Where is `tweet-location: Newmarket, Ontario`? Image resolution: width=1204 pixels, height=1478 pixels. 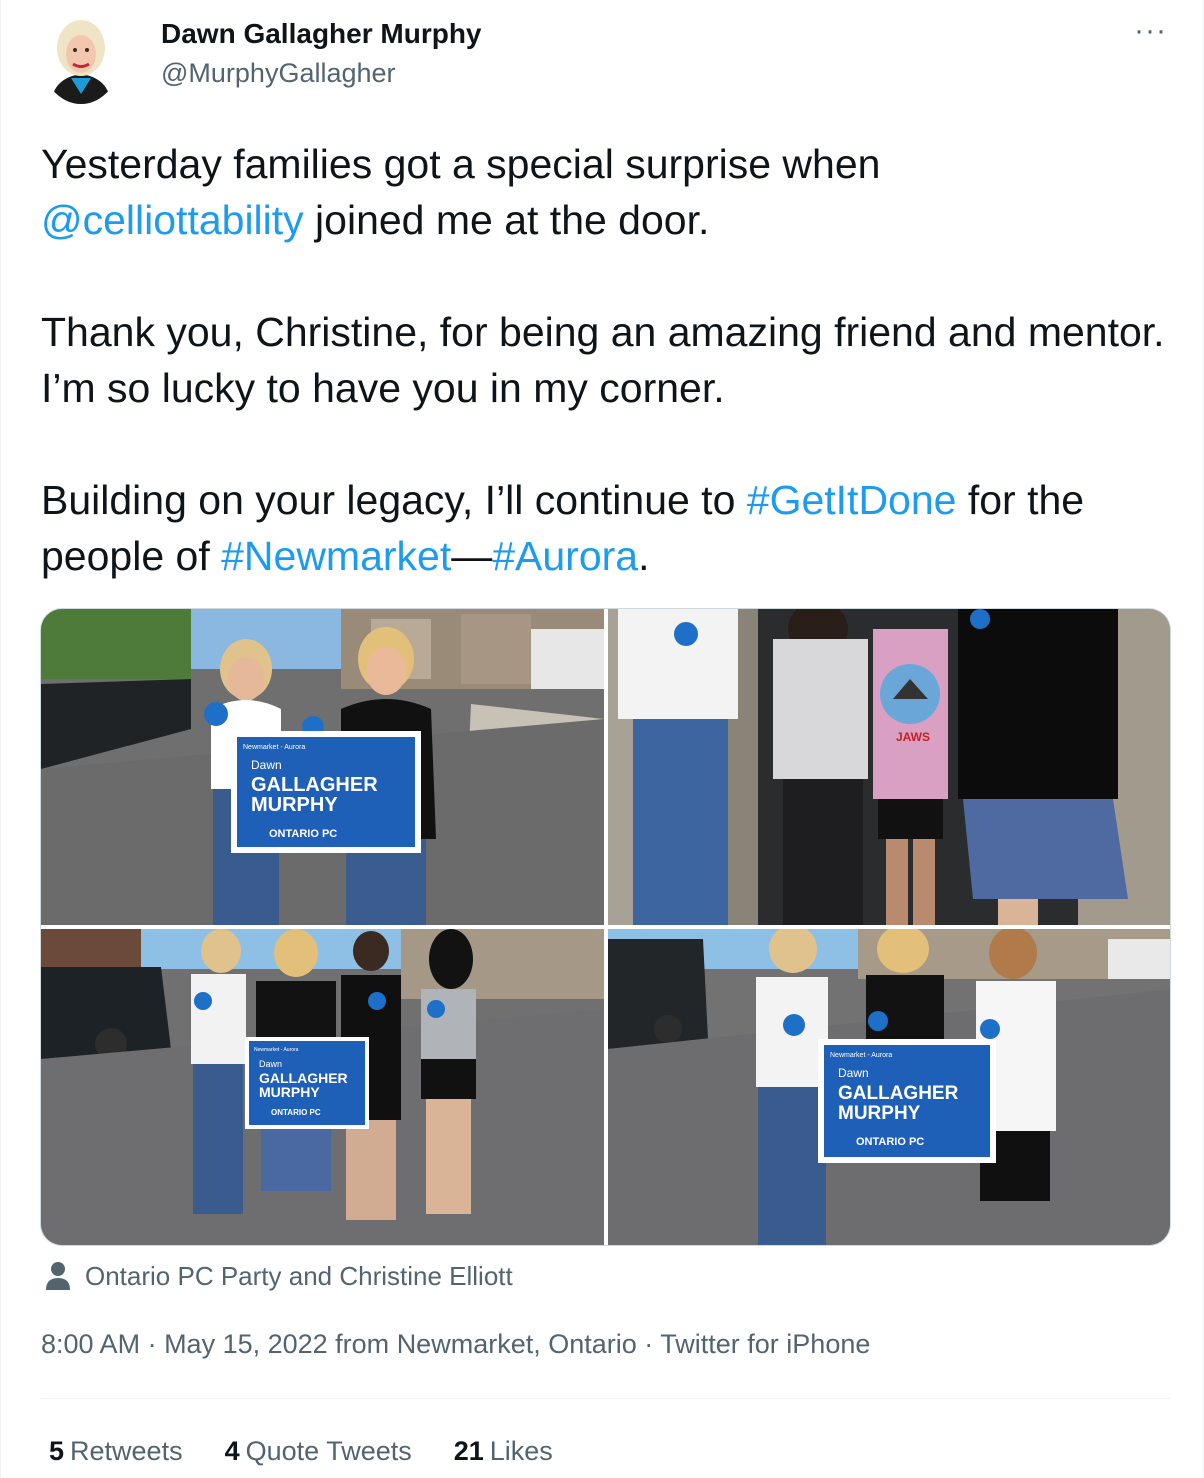 tweet-location: Newmarket, Ontario is located at coordinates (517, 1344).